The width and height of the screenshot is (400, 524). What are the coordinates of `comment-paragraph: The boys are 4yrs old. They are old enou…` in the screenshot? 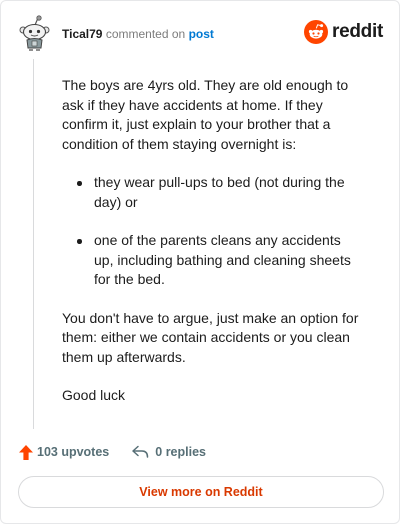 It's located at (205, 114).